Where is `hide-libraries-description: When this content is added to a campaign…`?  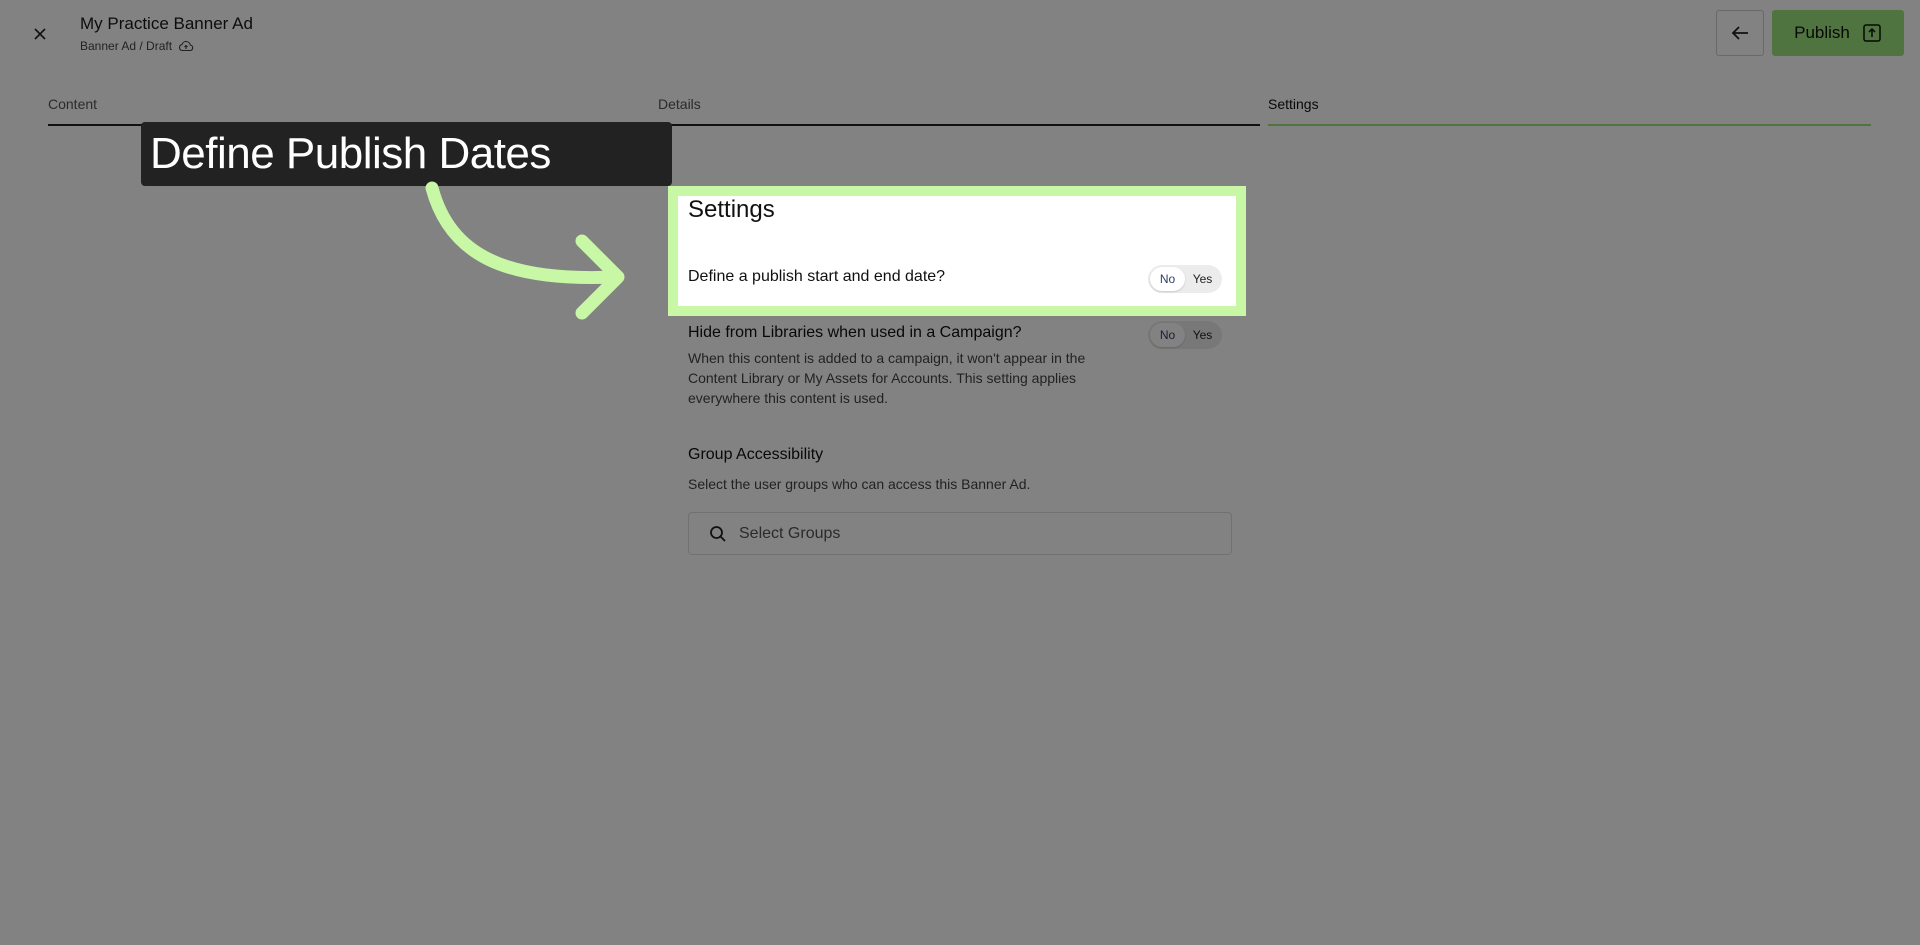
hide-libraries-description: When this content is added to a campaign… is located at coordinates (887, 378).